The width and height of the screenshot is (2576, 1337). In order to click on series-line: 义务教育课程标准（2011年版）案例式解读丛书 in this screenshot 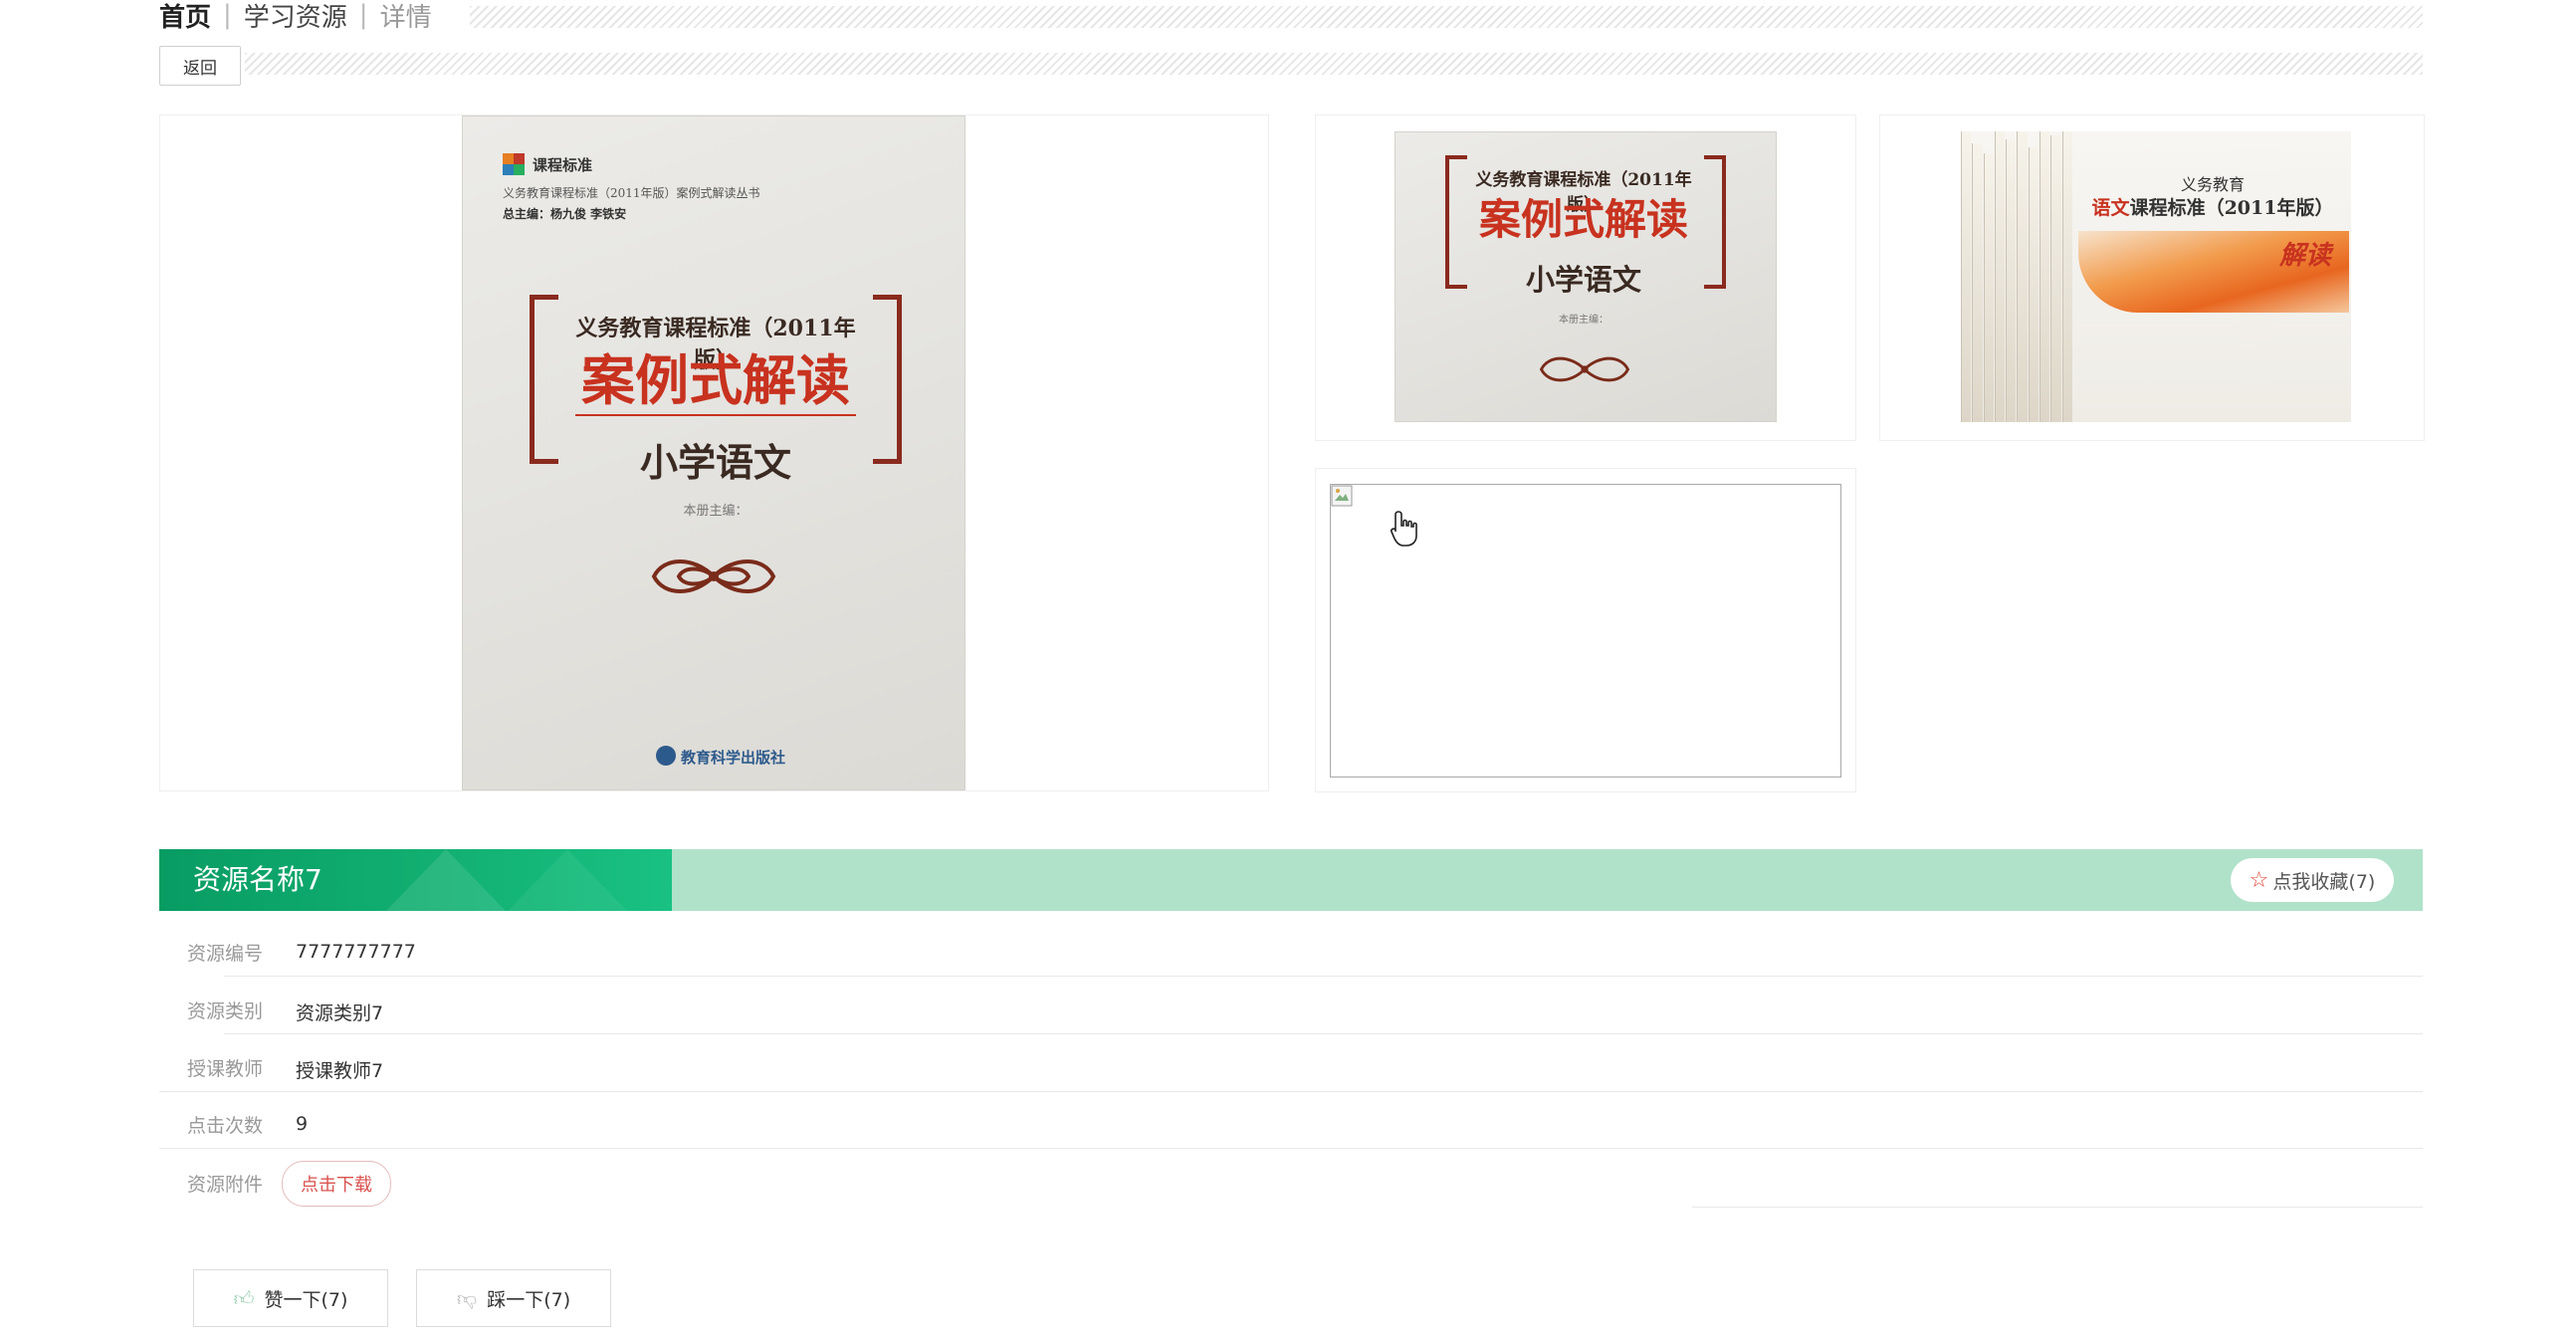, I will do `click(631, 193)`.